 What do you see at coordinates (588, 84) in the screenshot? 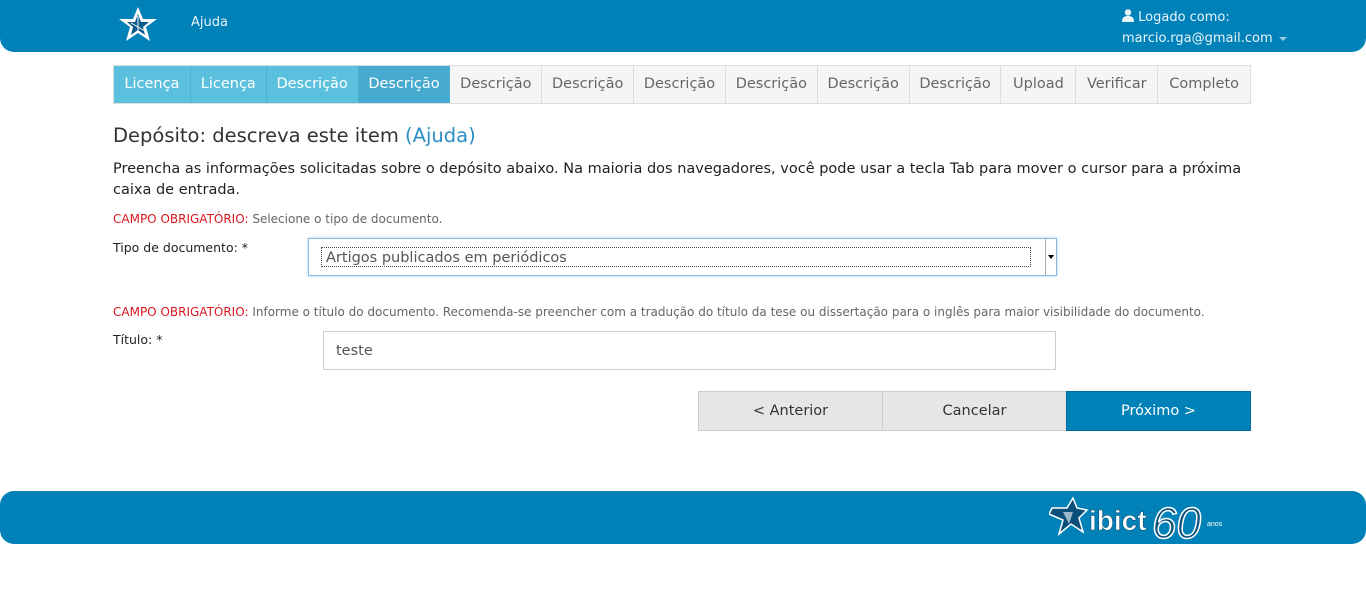
I see `step-descricao-4: Descrição` at bounding box center [588, 84].